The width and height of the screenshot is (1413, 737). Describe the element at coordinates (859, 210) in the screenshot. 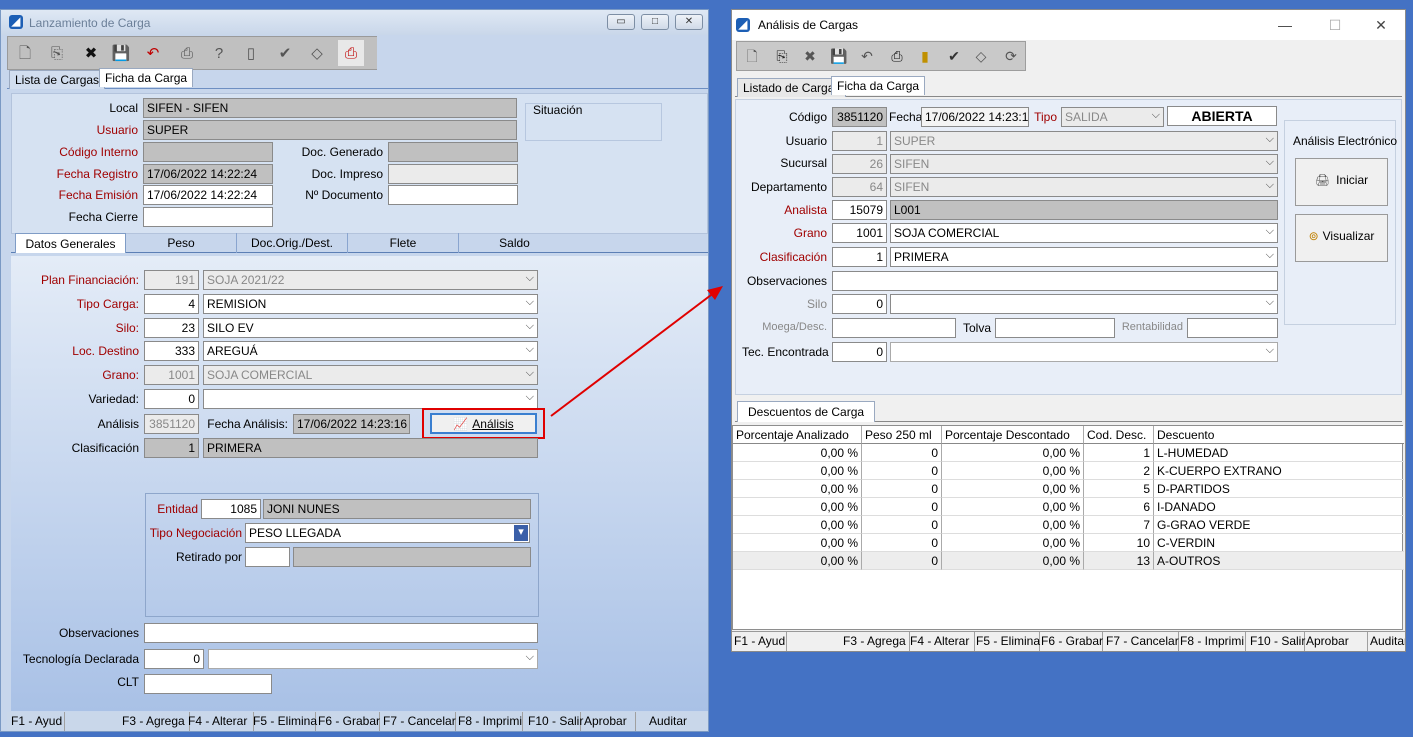

I see `analista-code-field: 15079` at that location.